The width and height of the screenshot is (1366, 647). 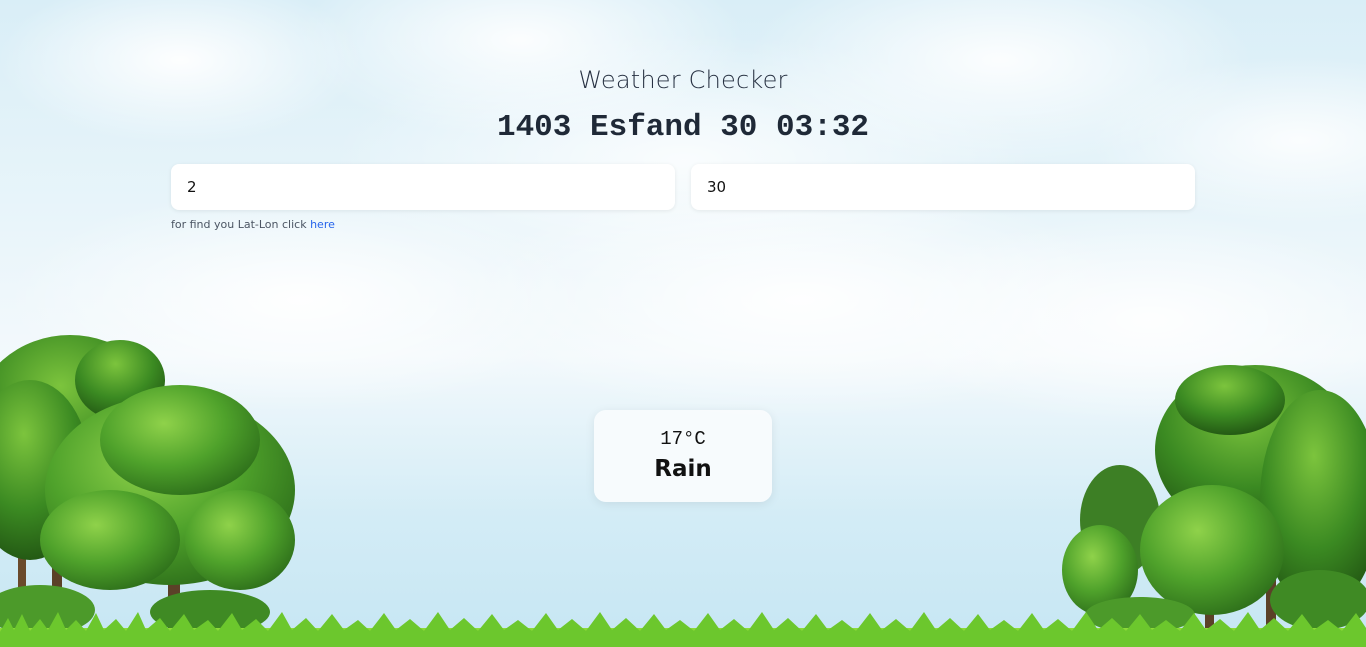 I want to click on latitude-input, so click(x=423, y=187).